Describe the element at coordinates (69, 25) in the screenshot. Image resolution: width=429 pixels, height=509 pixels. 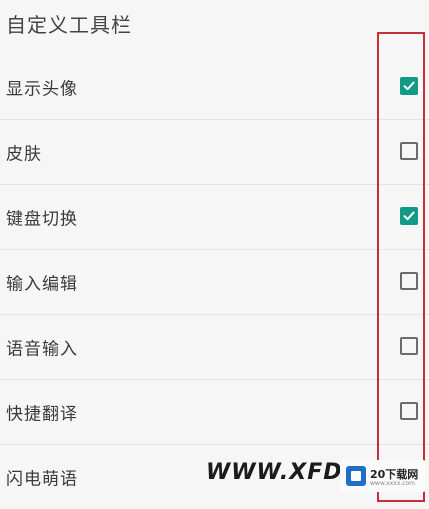
I see `page-title: 自定义工具栏` at that location.